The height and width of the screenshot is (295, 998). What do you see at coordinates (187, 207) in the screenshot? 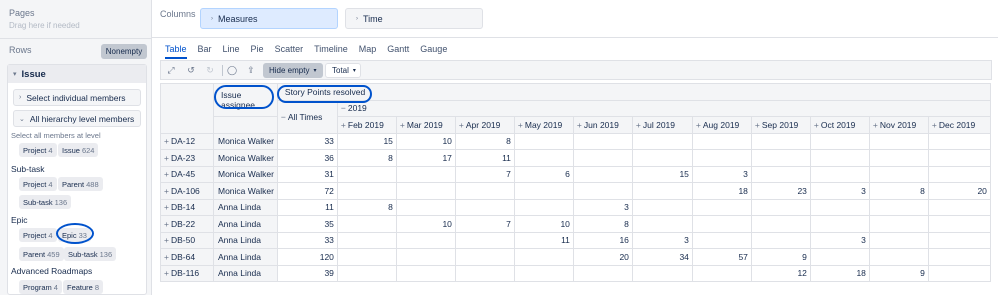
I see `issue-row-header: + DB-14` at bounding box center [187, 207].